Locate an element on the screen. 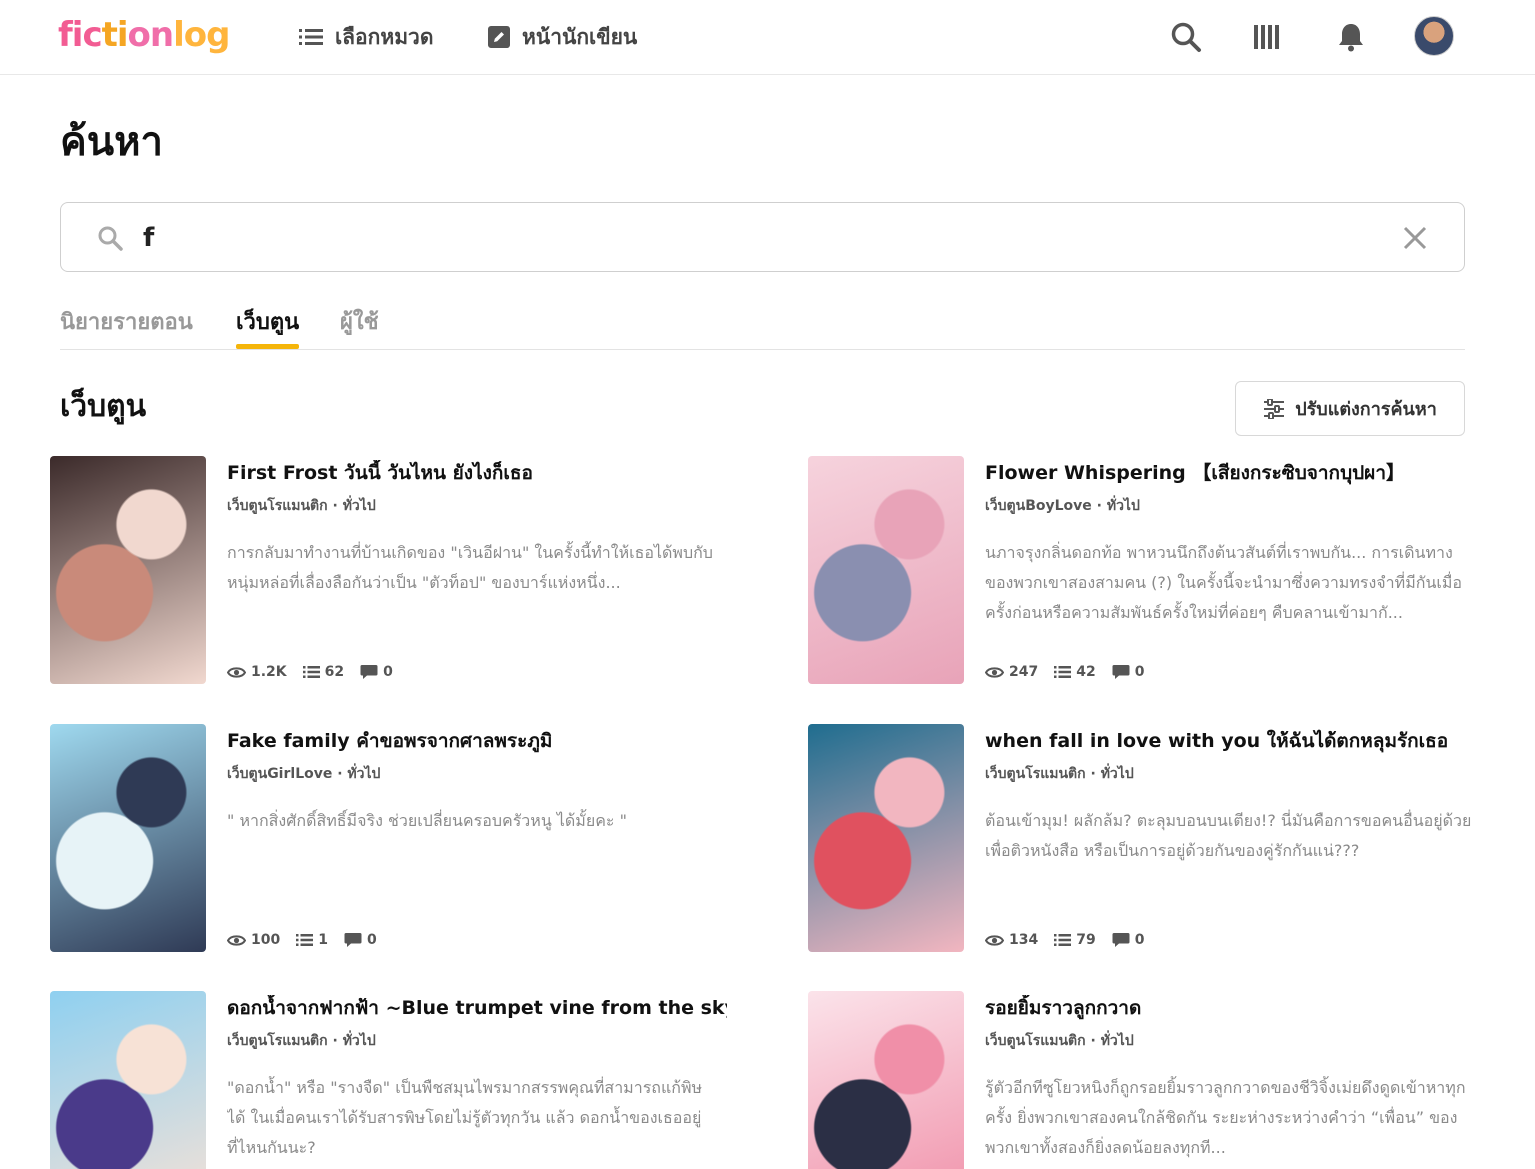 The image size is (1535, 1169). chapters-stat: 1 is located at coordinates (312, 940).